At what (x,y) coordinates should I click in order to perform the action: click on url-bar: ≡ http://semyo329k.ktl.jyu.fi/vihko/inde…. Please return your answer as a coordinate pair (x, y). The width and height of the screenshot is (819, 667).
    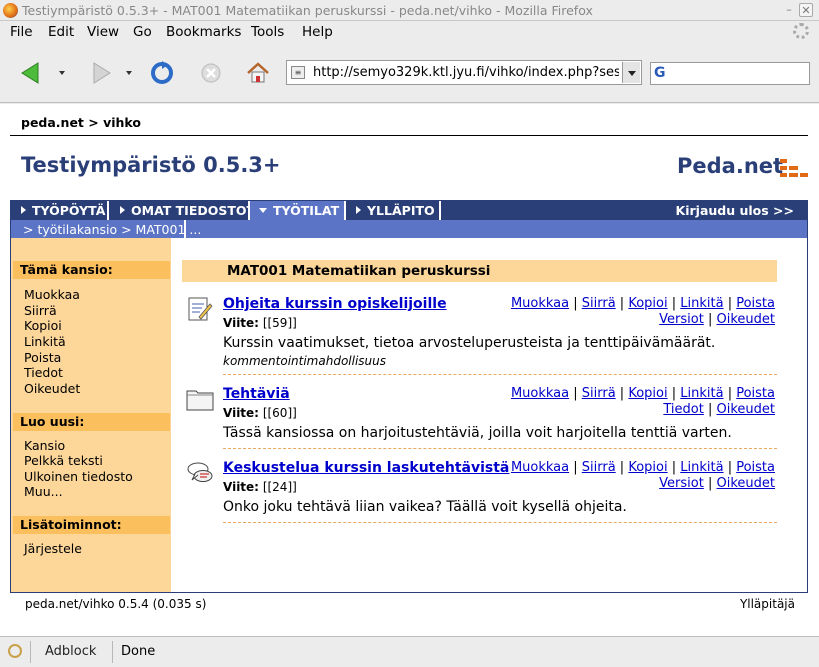
    Looking at the image, I should click on (464, 72).